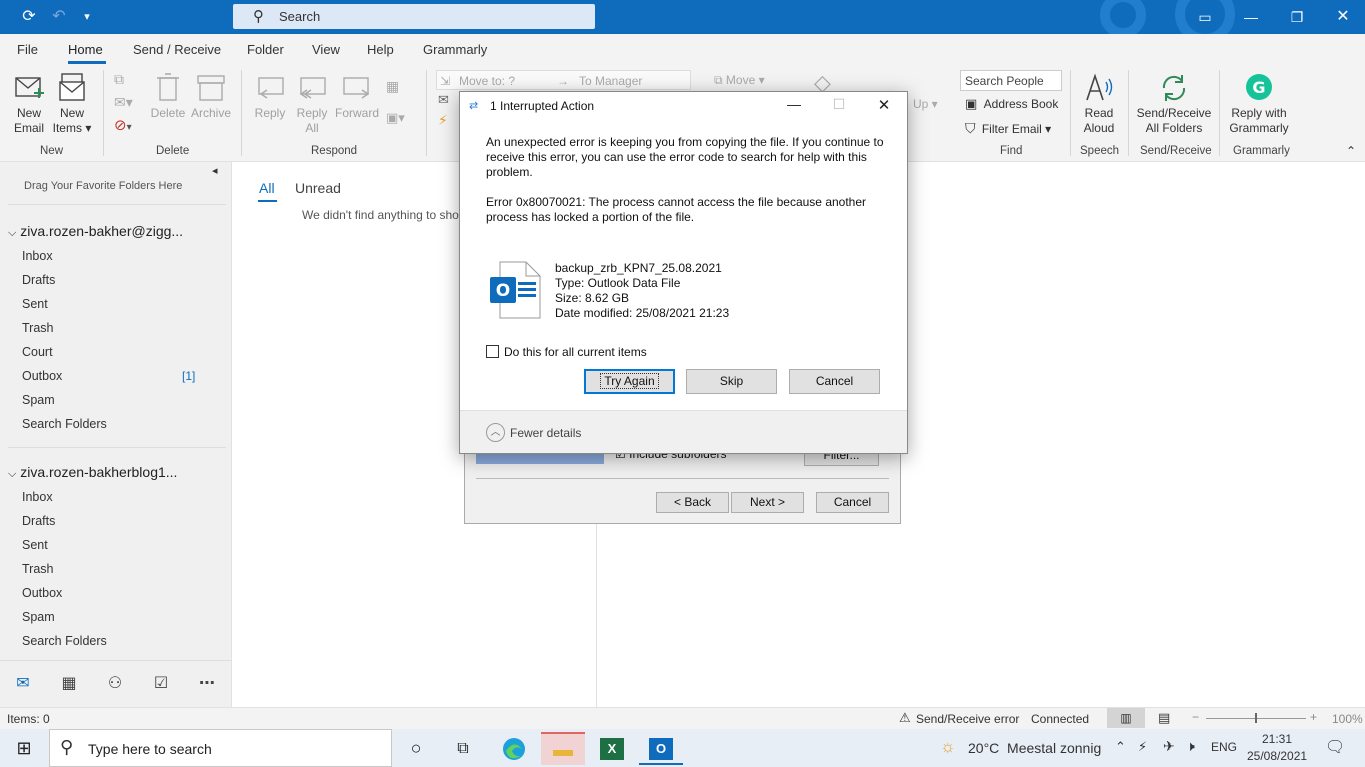  What do you see at coordinates (463, 748) in the screenshot?
I see `task-view-icon: ⧉` at bounding box center [463, 748].